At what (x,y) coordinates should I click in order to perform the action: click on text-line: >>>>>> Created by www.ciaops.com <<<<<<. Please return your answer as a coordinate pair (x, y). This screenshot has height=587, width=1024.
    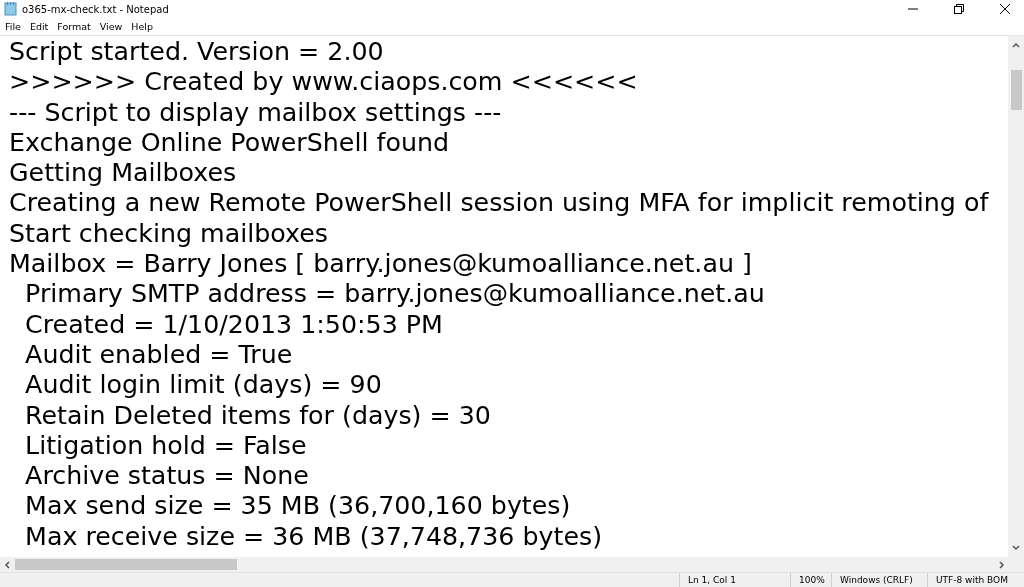
    Looking at the image, I should click on (323, 82).